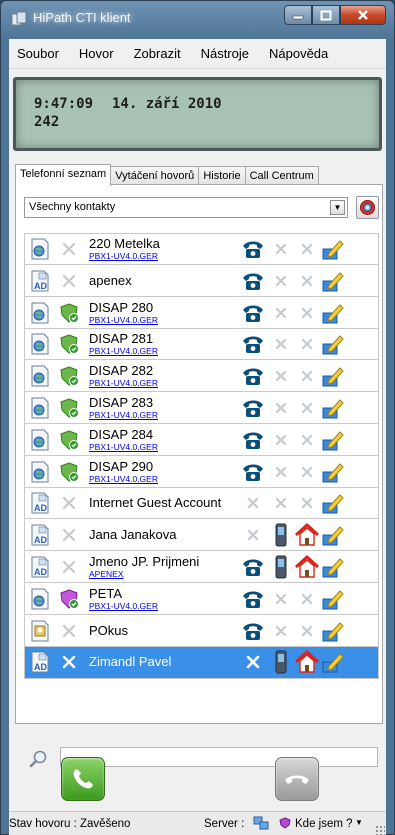  Describe the element at coordinates (201, 408) in the screenshot. I see `contact-row: DISAP 283 PBX1-UV4.0.GER` at that location.